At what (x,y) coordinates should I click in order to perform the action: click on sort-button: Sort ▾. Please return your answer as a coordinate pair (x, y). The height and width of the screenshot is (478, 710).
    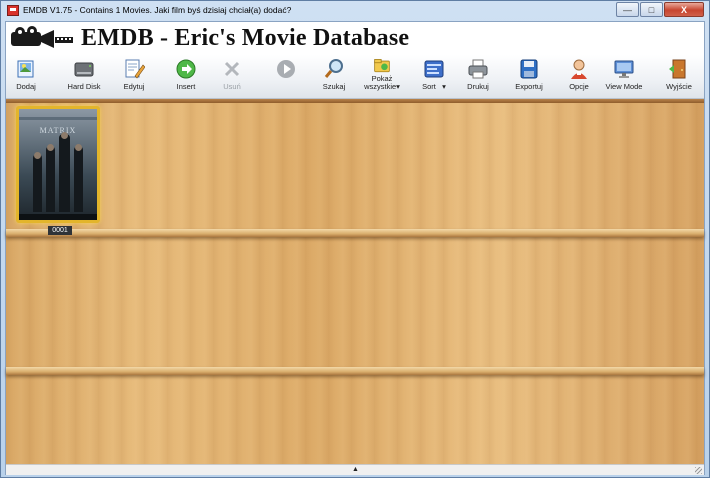
    Looking at the image, I should click on (434, 76).